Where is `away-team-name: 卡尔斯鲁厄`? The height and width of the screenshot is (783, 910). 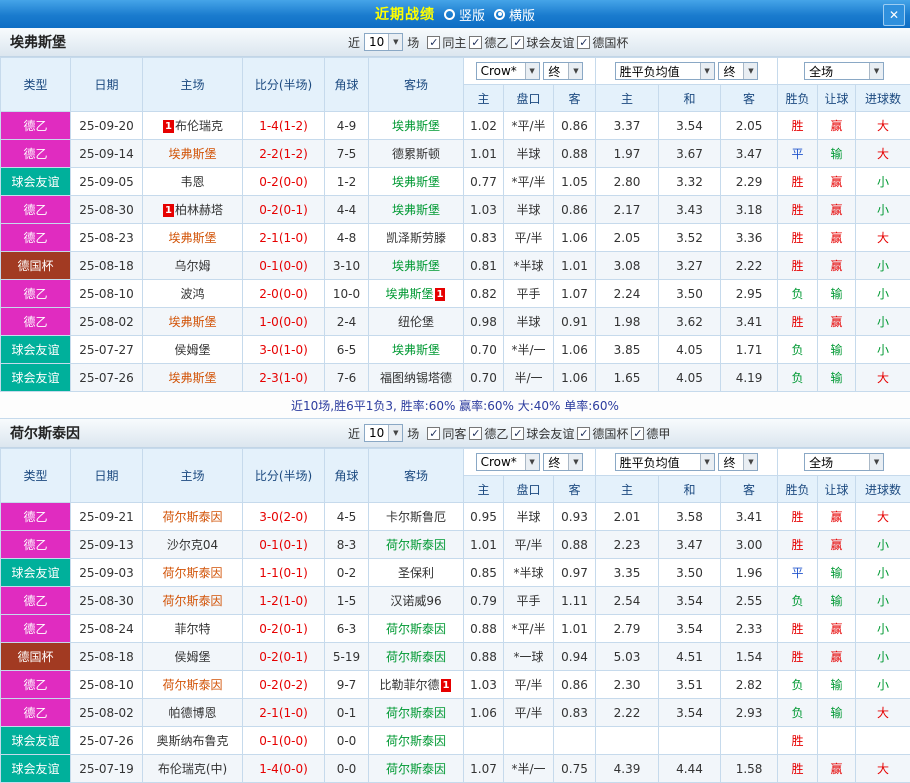 away-team-name: 卡尔斯鲁厄 is located at coordinates (416, 517).